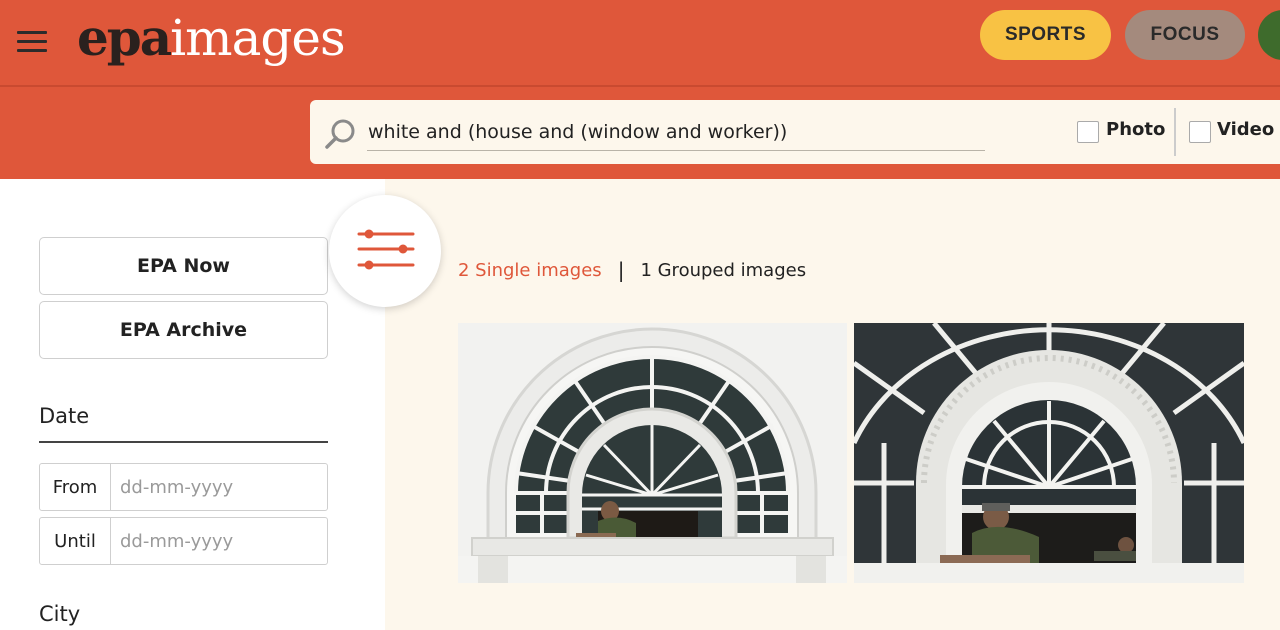 This screenshot has height=630, width=1280. What do you see at coordinates (632, 270) in the screenshot?
I see `results-count-bar: 2 Single images | 1 Grouped images` at bounding box center [632, 270].